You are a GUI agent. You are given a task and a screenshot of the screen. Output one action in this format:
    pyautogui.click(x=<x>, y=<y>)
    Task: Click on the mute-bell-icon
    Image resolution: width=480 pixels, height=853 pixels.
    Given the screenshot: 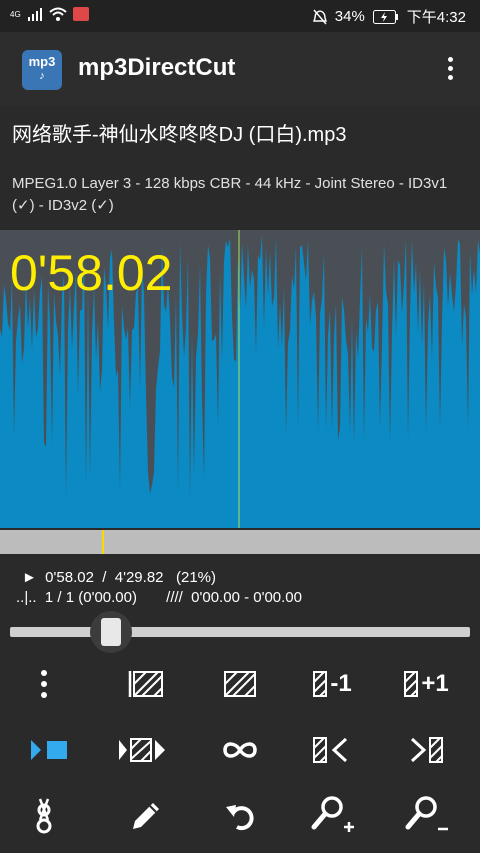 What is the action you would take?
    pyautogui.click(x=319, y=16)
    